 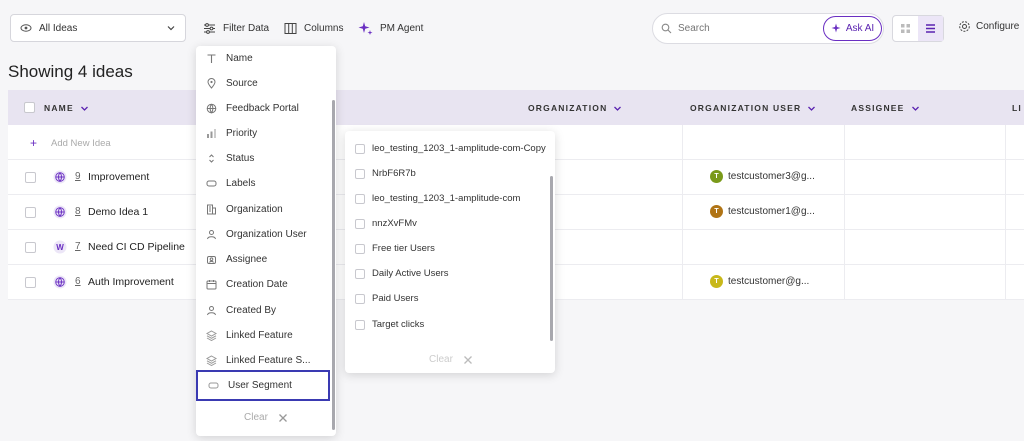 What do you see at coordinates (266, 310) in the screenshot?
I see `field-item-created-by: Created By` at bounding box center [266, 310].